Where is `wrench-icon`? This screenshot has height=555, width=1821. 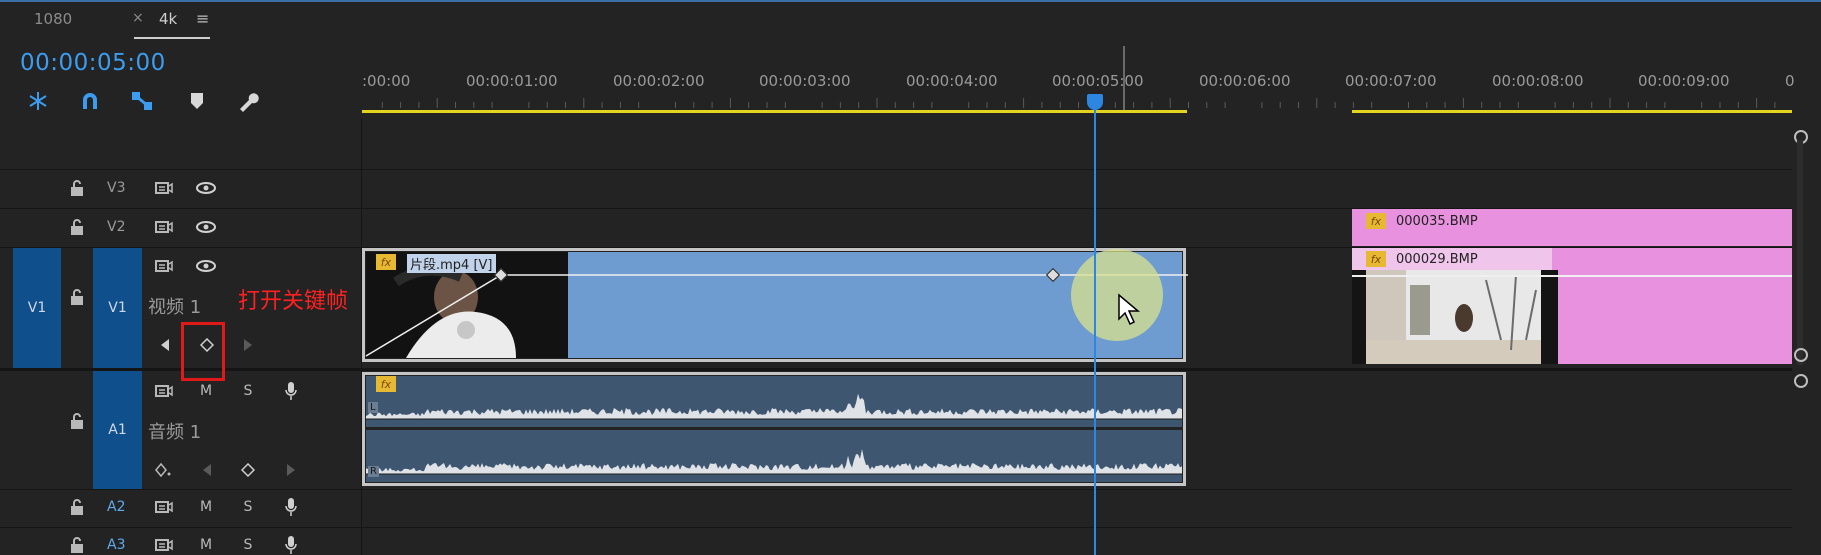
wrench-icon is located at coordinates (248, 101).